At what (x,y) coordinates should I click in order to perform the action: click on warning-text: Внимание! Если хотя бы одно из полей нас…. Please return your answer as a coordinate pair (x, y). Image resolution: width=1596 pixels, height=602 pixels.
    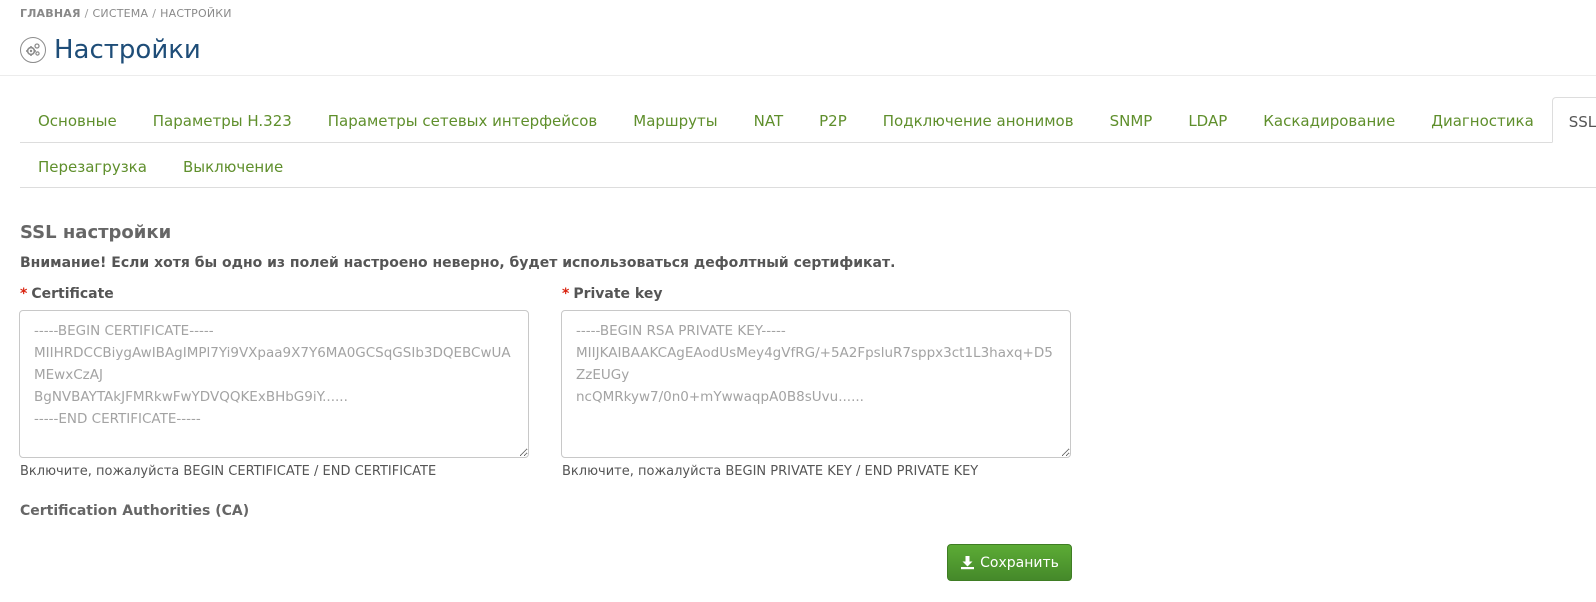
    Looking at the image, I should click on (458, 263).